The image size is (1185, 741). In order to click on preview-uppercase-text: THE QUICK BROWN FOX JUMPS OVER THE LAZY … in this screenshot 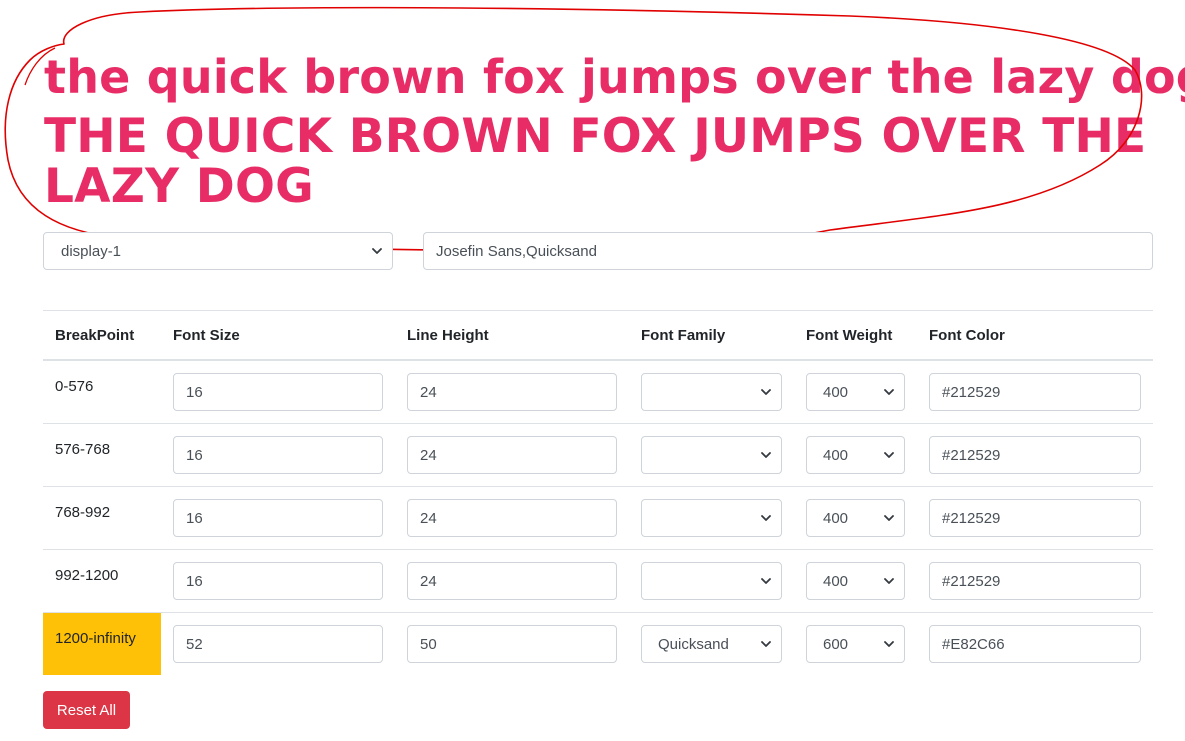, I will do `click(595, 161)`.